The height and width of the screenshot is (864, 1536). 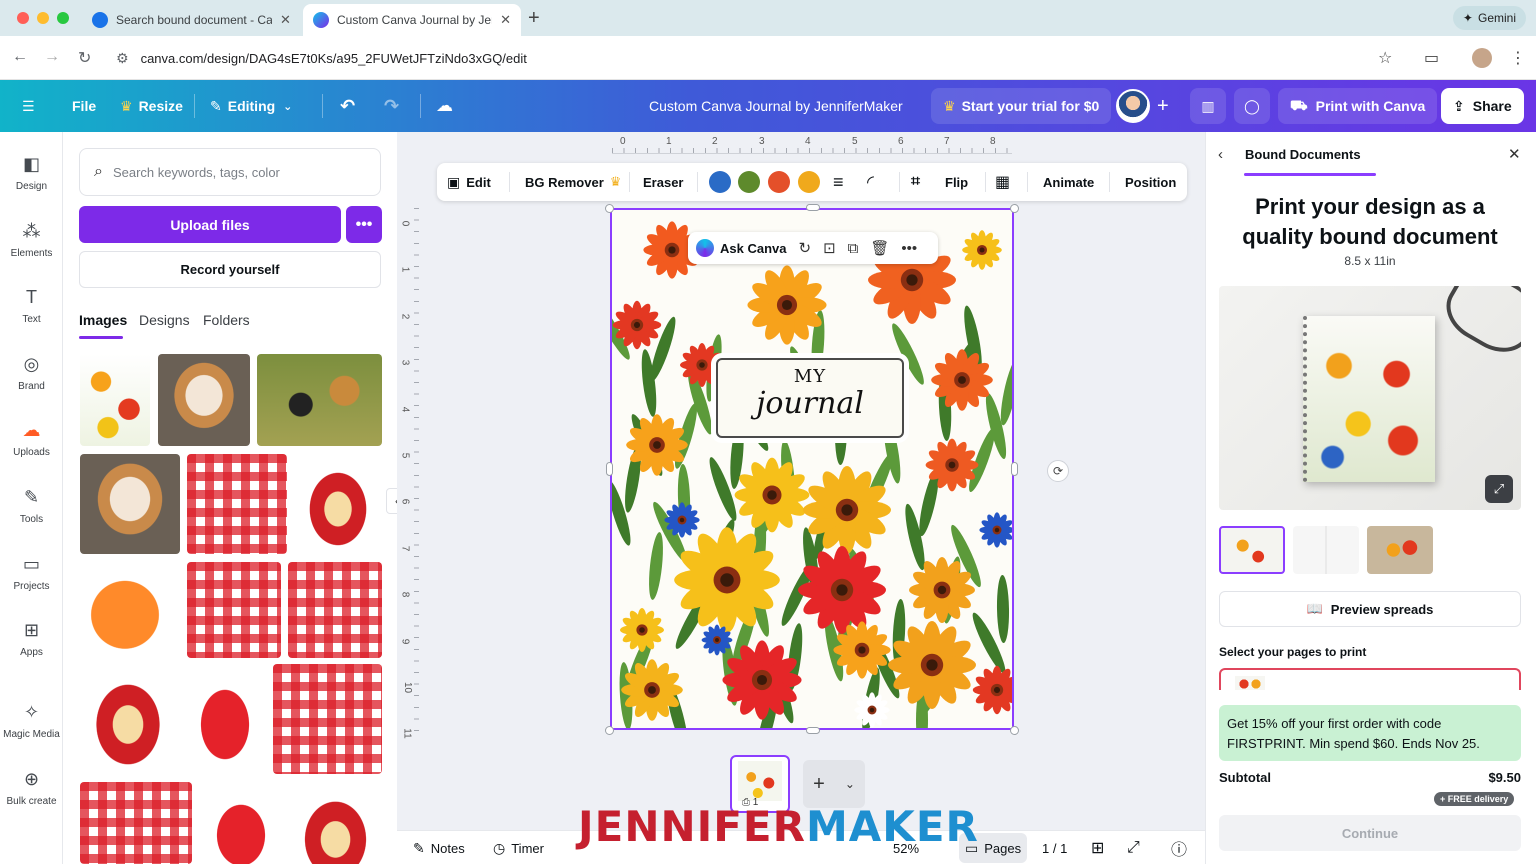 What do you see at coordinates (192, 20) in the screenshot?
I see `browser-tab-search: Search bound document - Ca ✕` at bounding box center [192, 20].